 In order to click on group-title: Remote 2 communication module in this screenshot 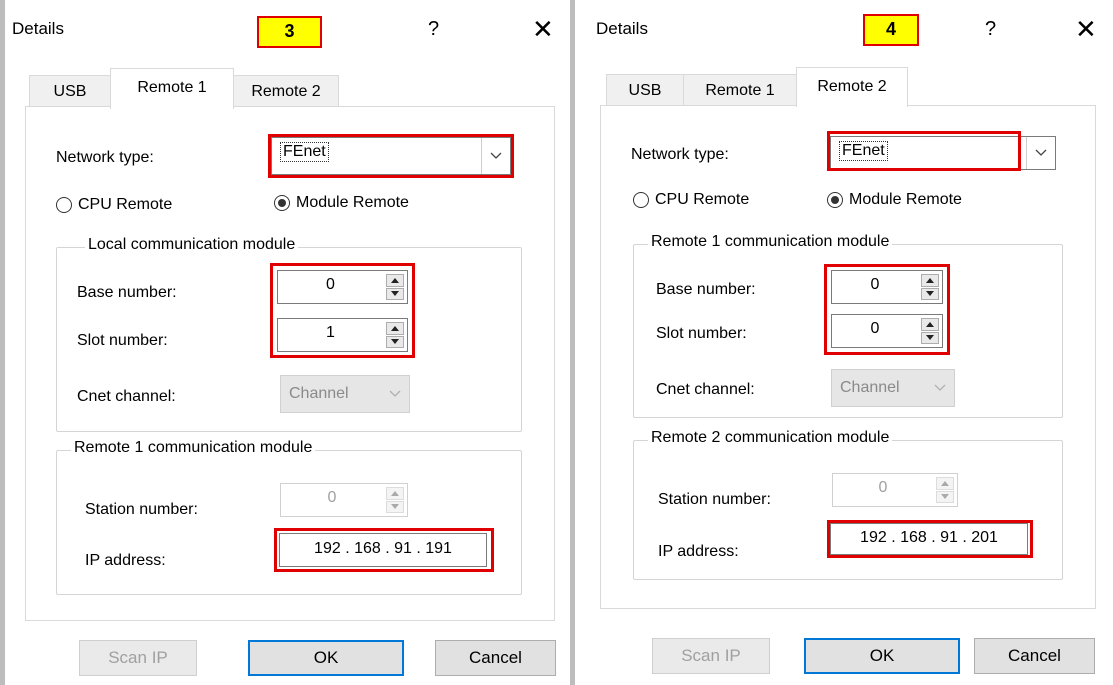, I will do `click(770, 438)`.